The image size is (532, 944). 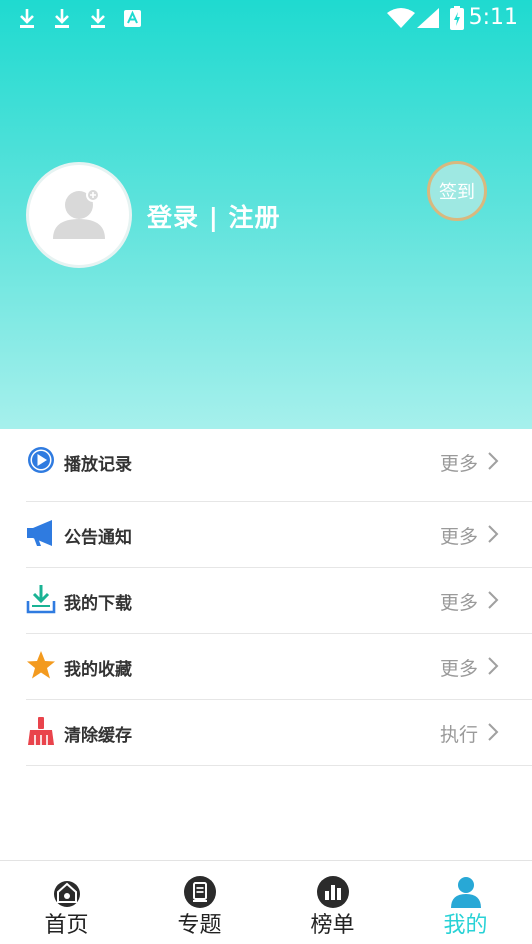 I want to click on menu-item-label: 播放记录, so click(x=98, y=465).